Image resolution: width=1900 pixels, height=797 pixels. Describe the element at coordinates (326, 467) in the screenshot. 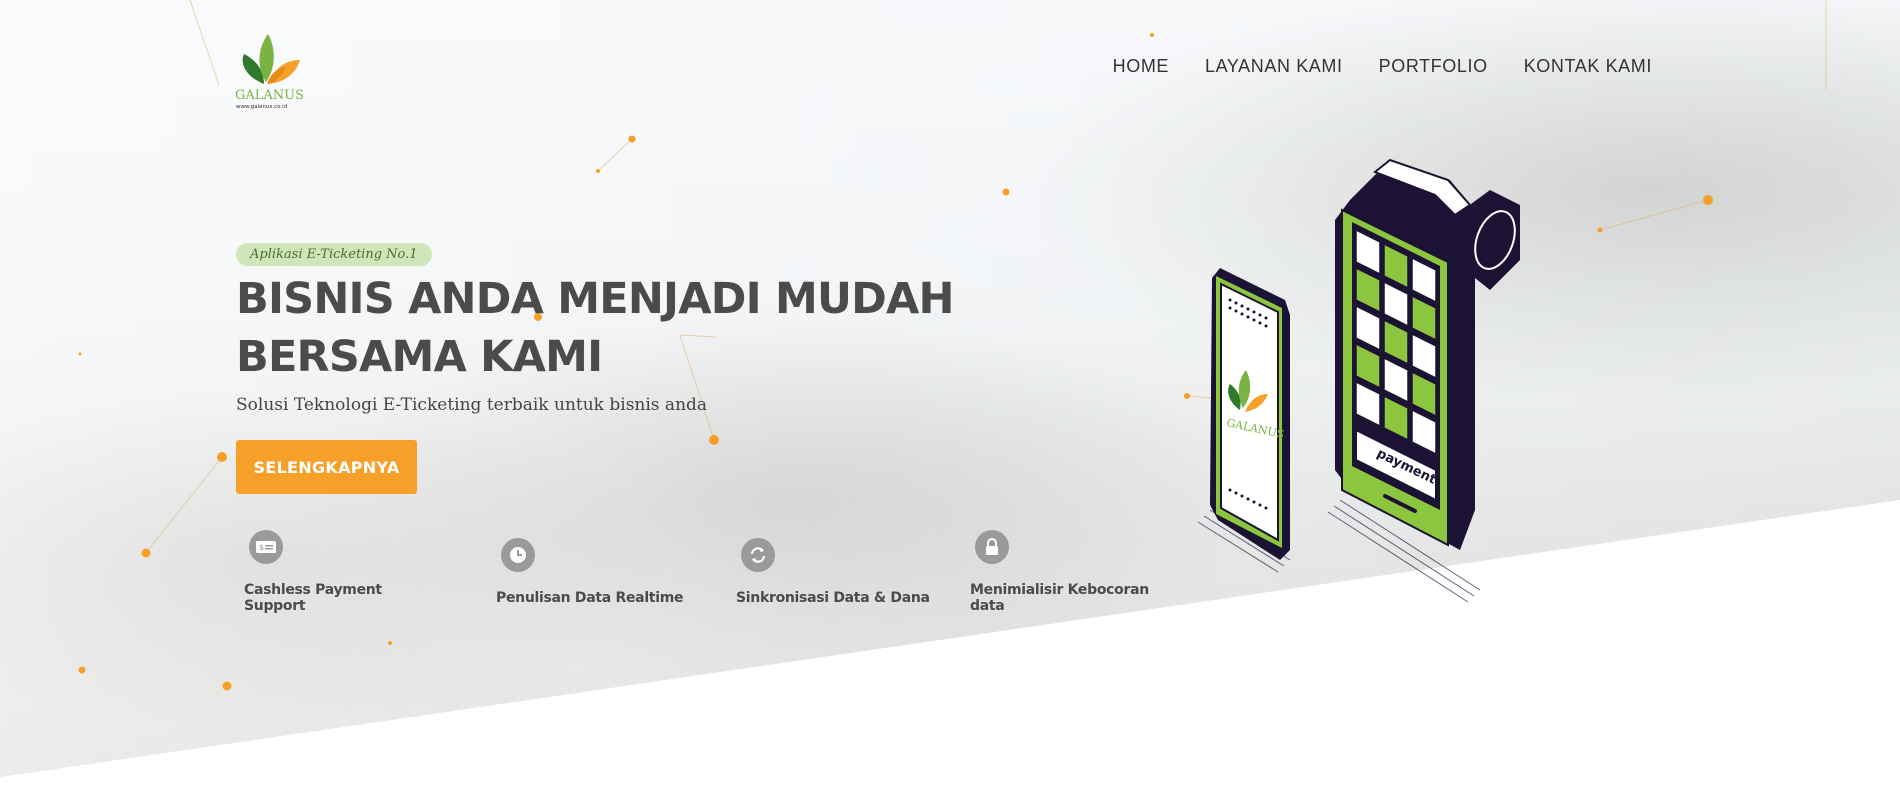

I see `selengkapnya-button: SELENGKAPNYA` at that location.